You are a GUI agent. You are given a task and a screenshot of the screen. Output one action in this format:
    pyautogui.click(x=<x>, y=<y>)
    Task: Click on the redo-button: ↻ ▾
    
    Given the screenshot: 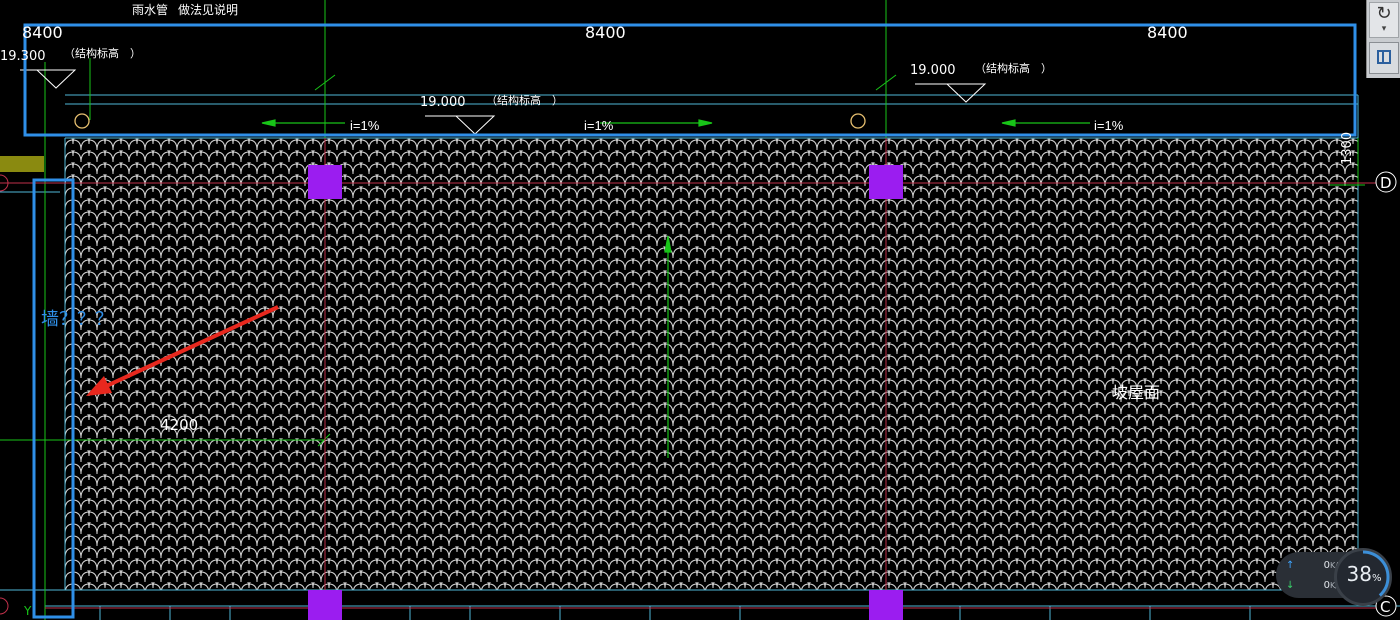 What is the action you would take?
    pyautogui.click(x=1384, y=20)
    